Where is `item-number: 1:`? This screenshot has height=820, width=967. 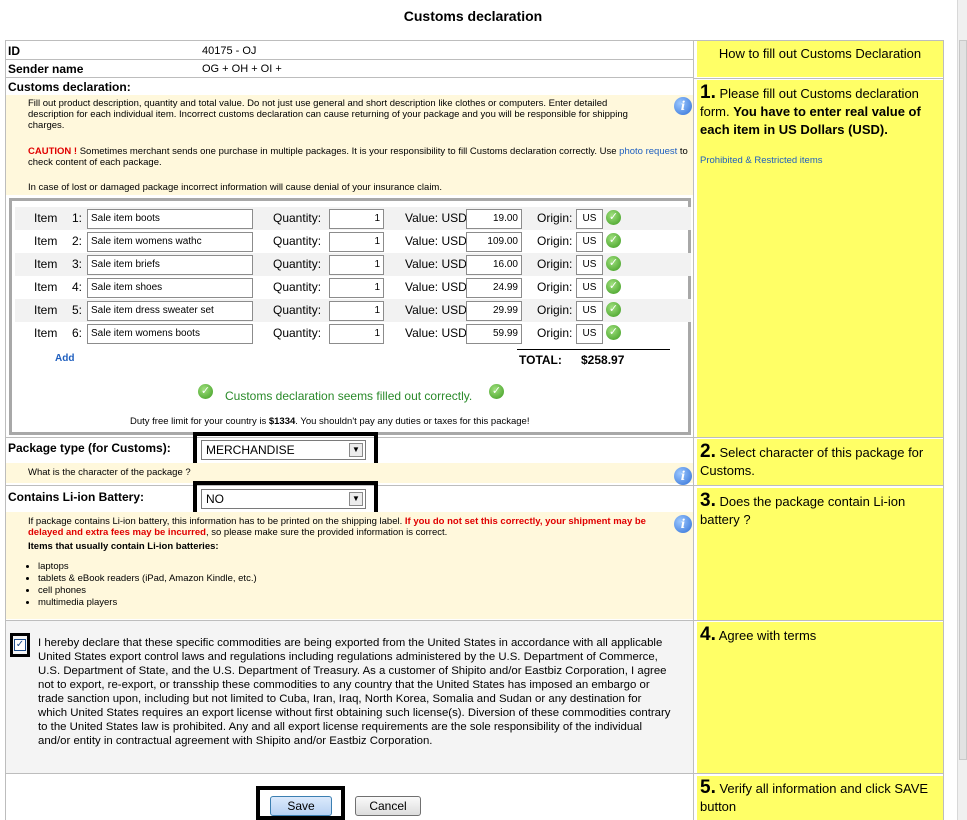 item-number: 1: is located at coordinates (77, 218).